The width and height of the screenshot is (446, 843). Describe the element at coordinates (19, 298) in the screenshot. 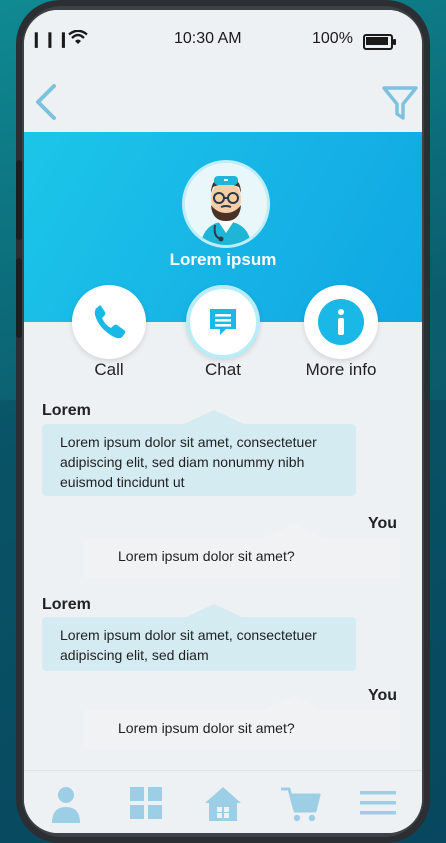

I see `volume-down-button` at that location.